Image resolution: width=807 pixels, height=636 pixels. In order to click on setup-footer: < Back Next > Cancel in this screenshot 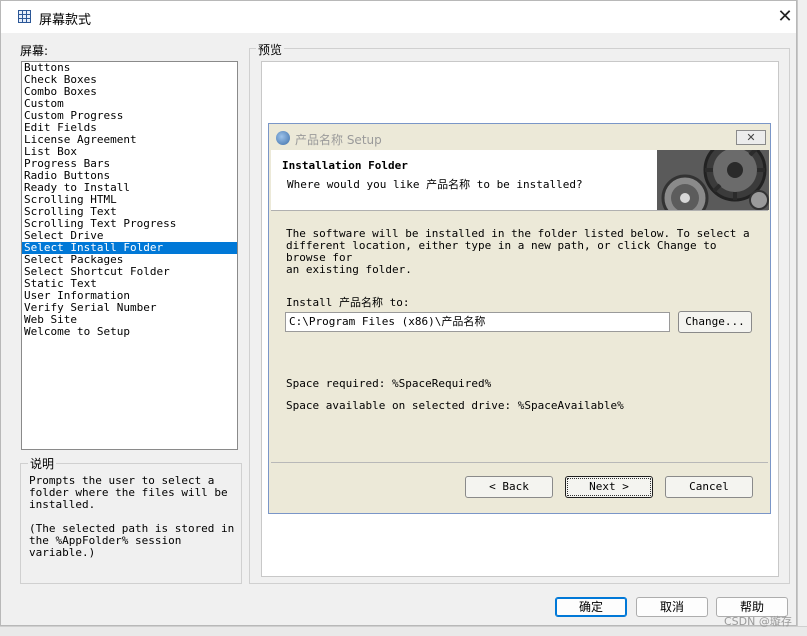, I will do `click(519, 487)`.